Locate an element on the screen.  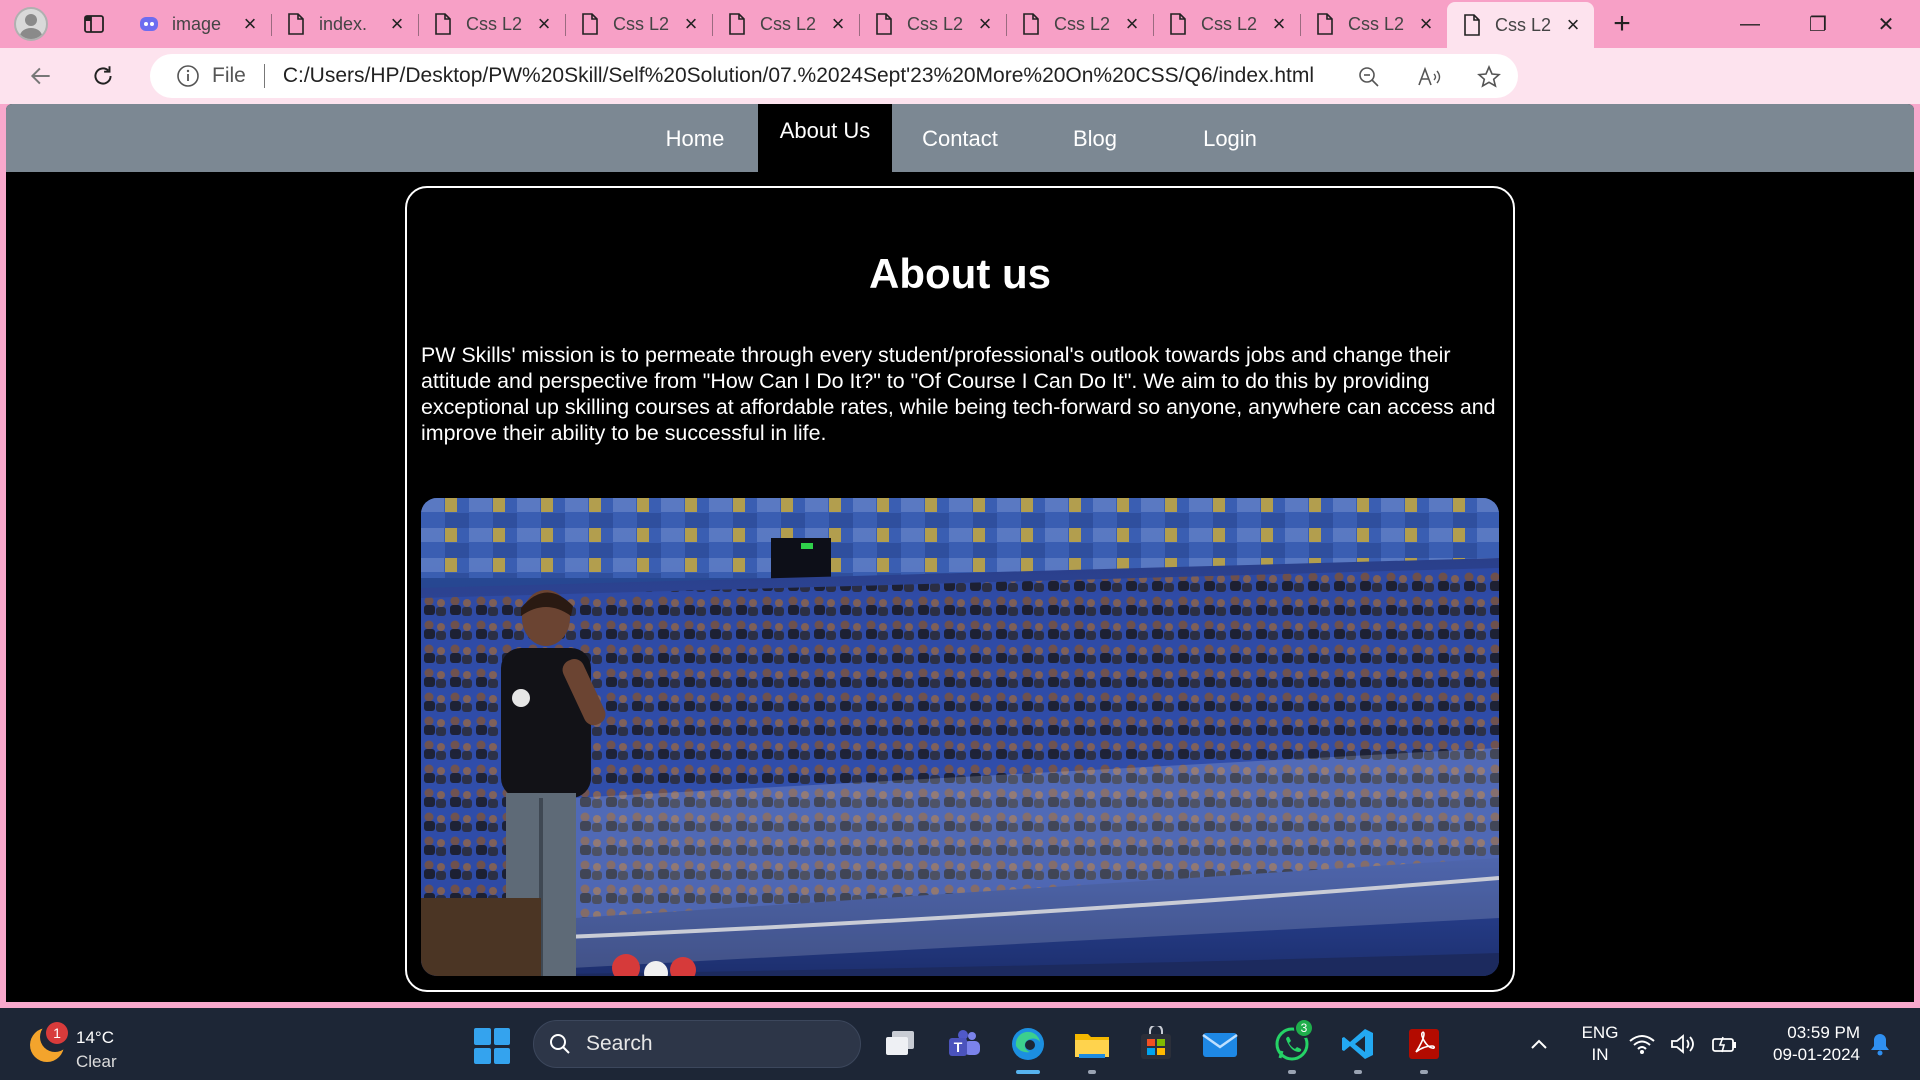
restore-icon: ❐ is located at coordinates (1818, 24).